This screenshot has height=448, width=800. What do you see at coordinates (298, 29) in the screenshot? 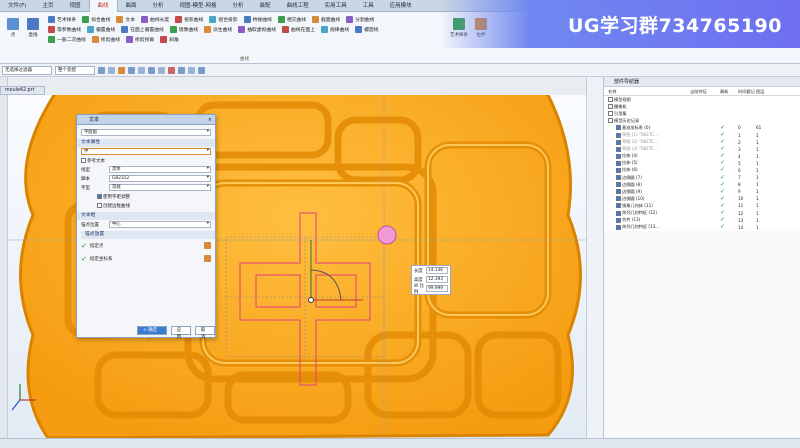
I see `ribbon-item: 曲线在面上` at bounding box center [298, 29].